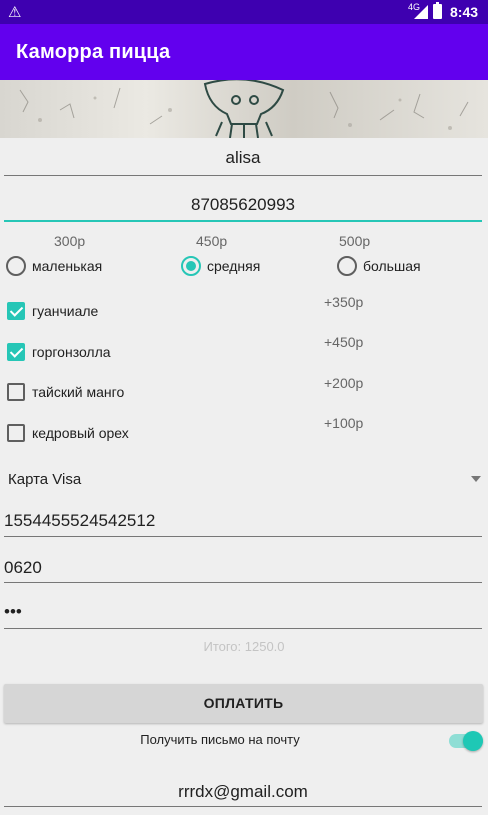 The width and height of the screenshot is (488, 815). I want to click on email-switch-label: Получить письмо на почту, so click(220, 739).